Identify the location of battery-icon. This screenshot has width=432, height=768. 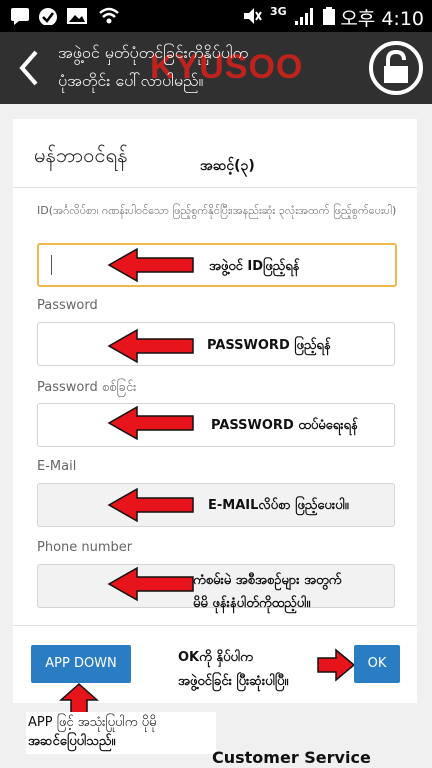
(329, 16).